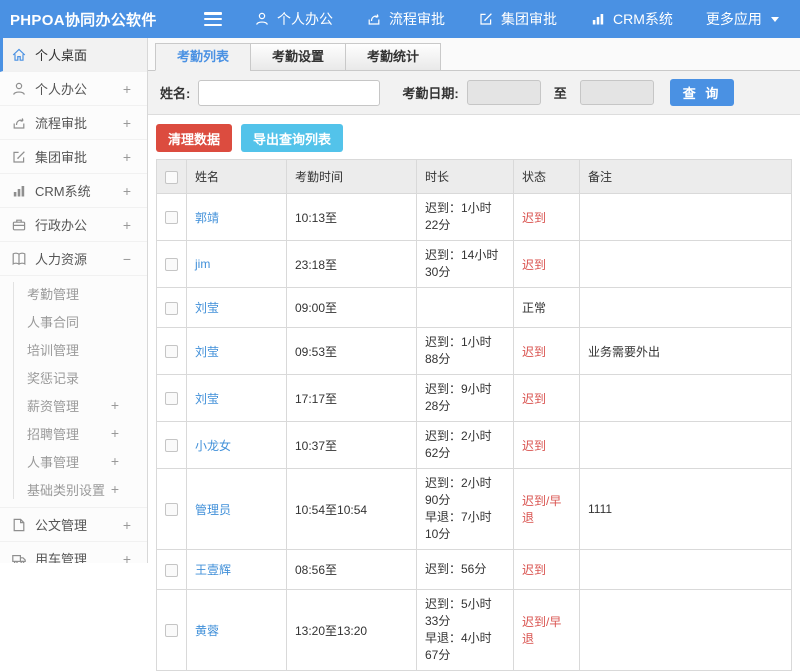  I want to click on sidebar-item-label: 公文管理, so click(79, 524).